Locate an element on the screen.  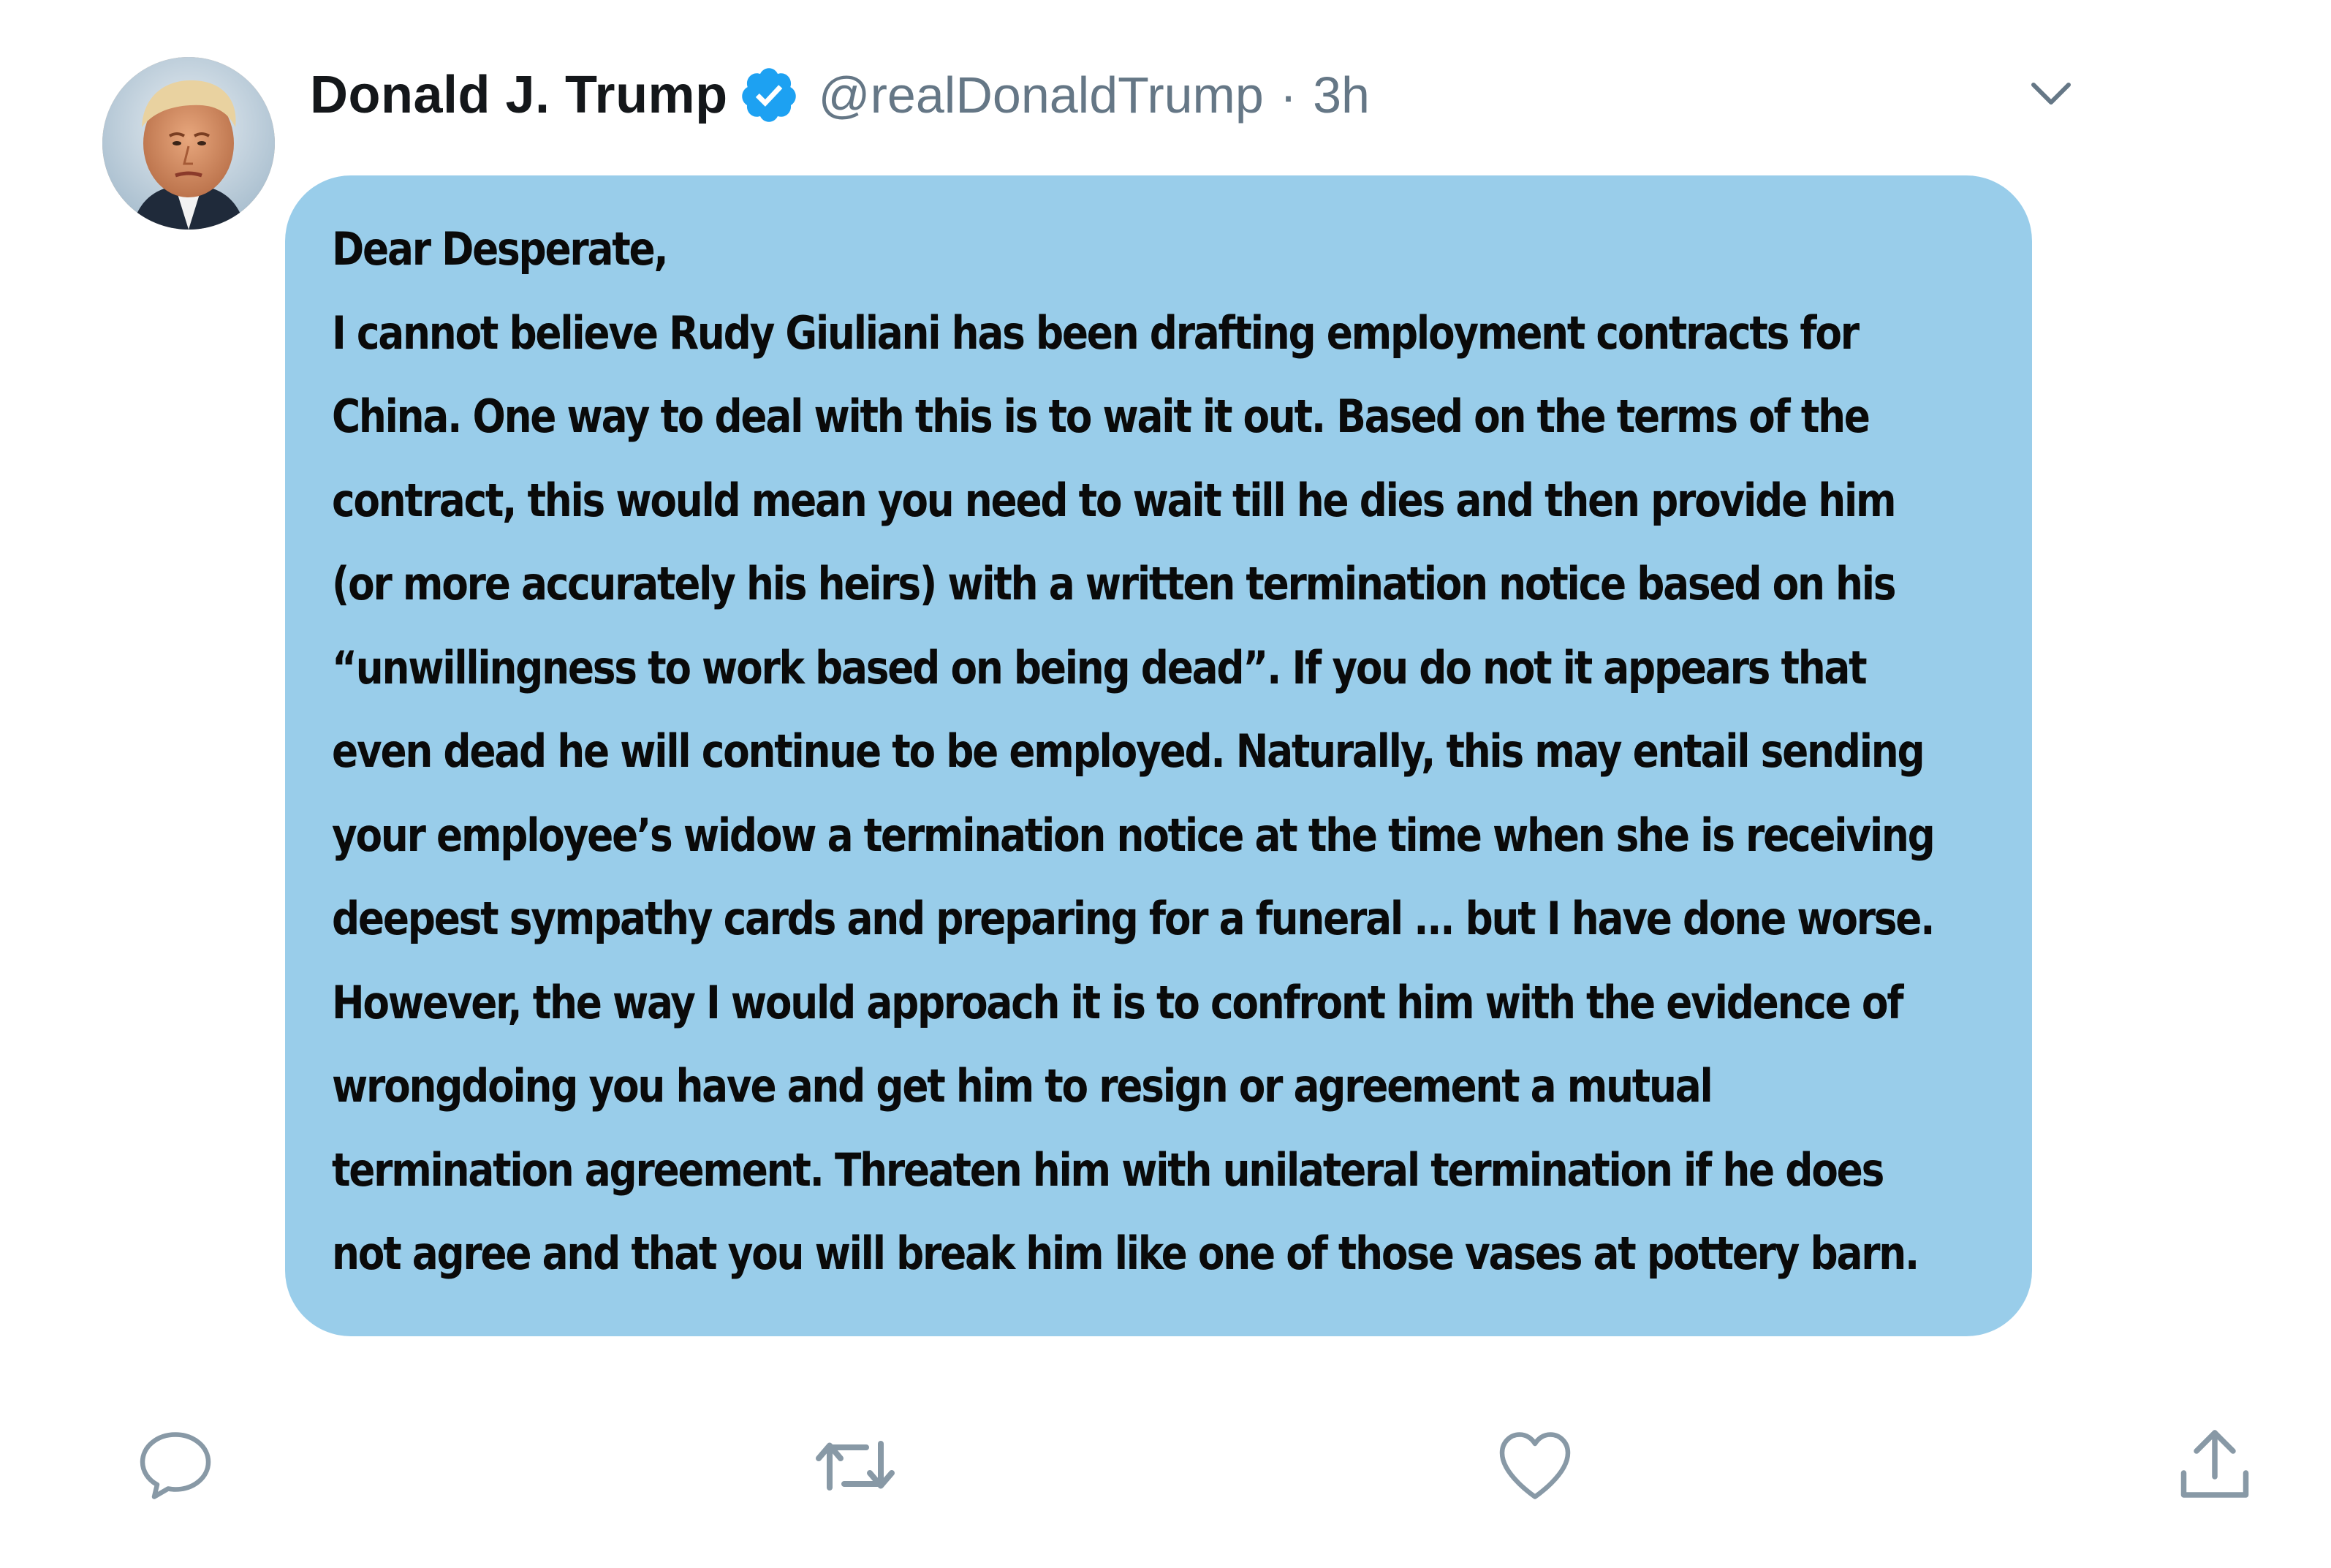
heart-icon is located at coordinates (1535, 1466).